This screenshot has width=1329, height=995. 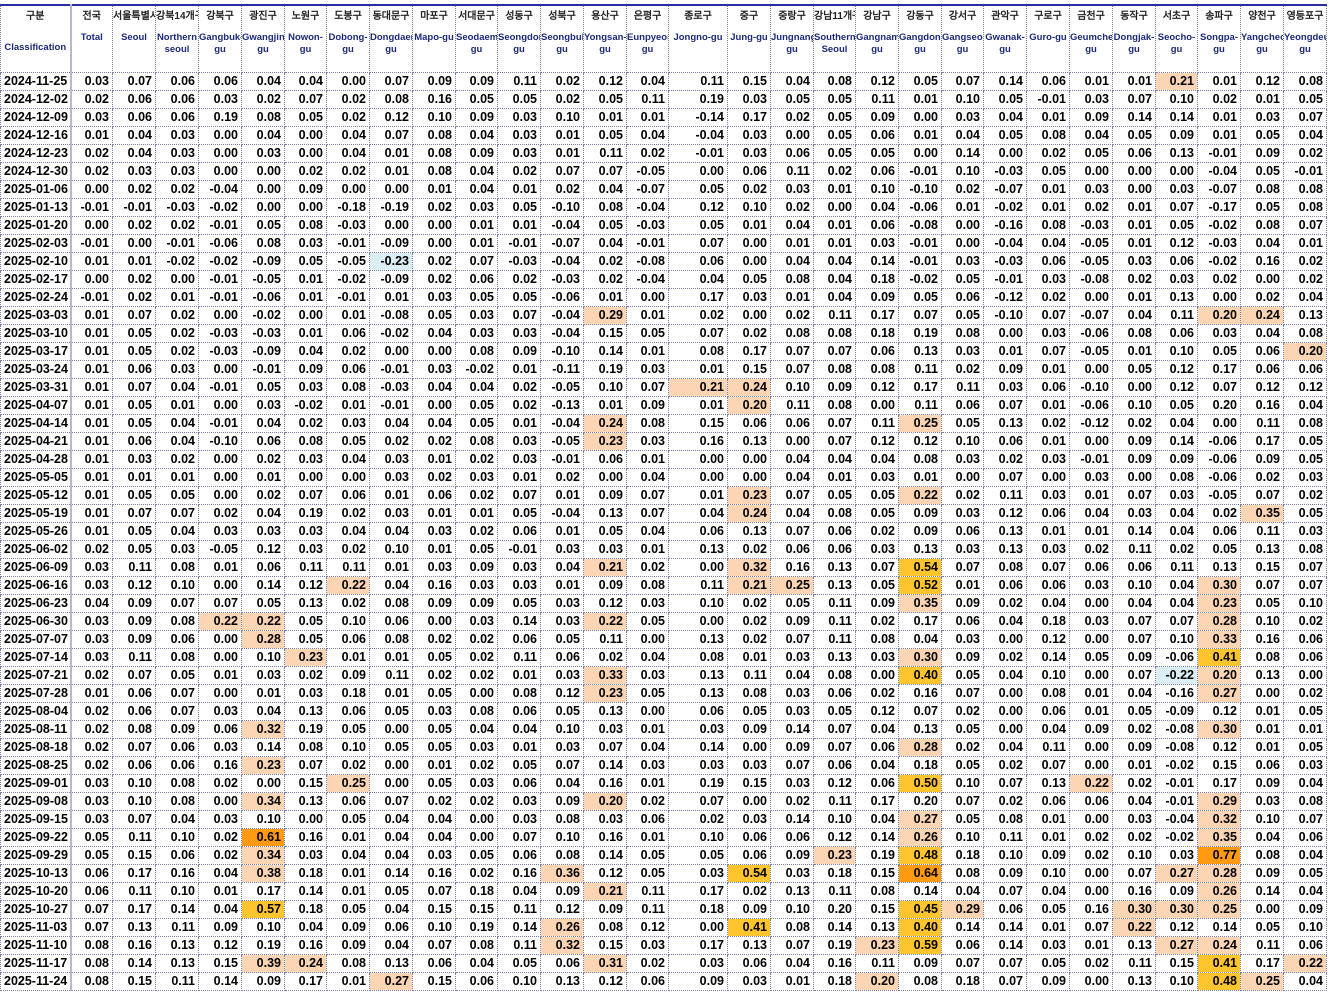 What do you see at coordinates (519, 38) in the screenshot?
I see `header-seongdong-gu: 성동구Seongdong-gu` at bounding box center [519, 38].